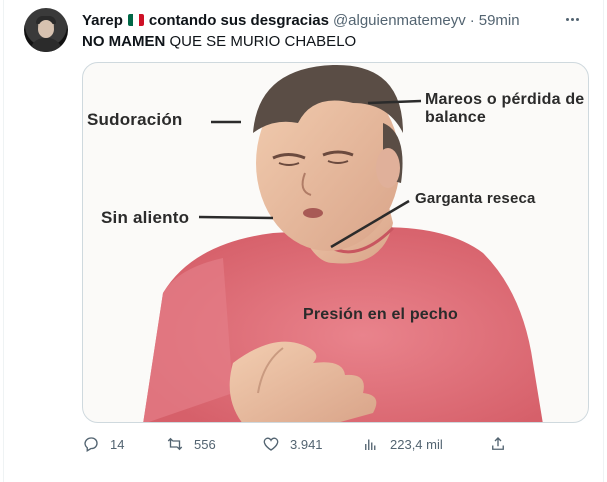 The image size is (607, 482). Describe the element at coordinates (91, 444) in the screenshot. I see `reply-icon` at that location.